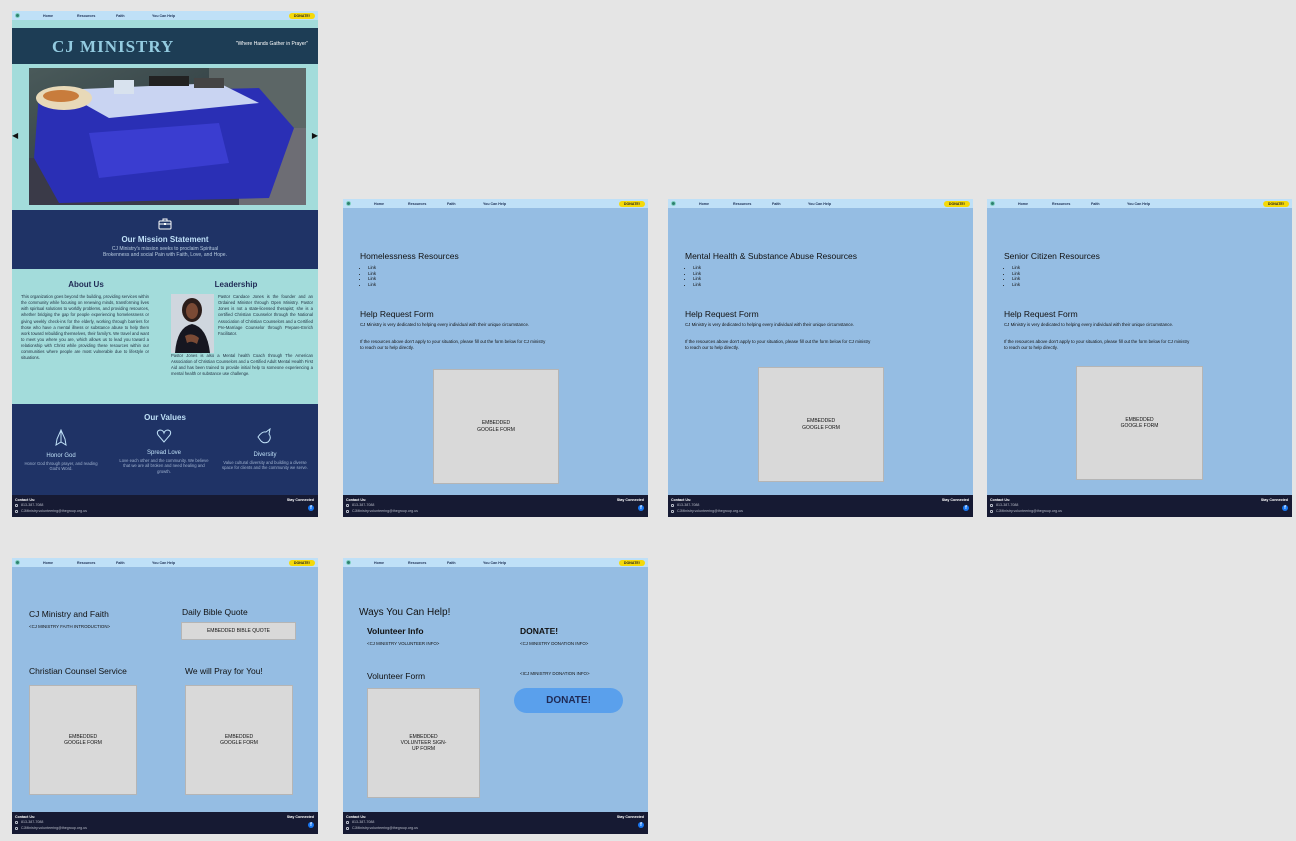 This screenshot has width=1296, height=841. I want to click on carousel-next-icon: ▶, so click(315, 135).